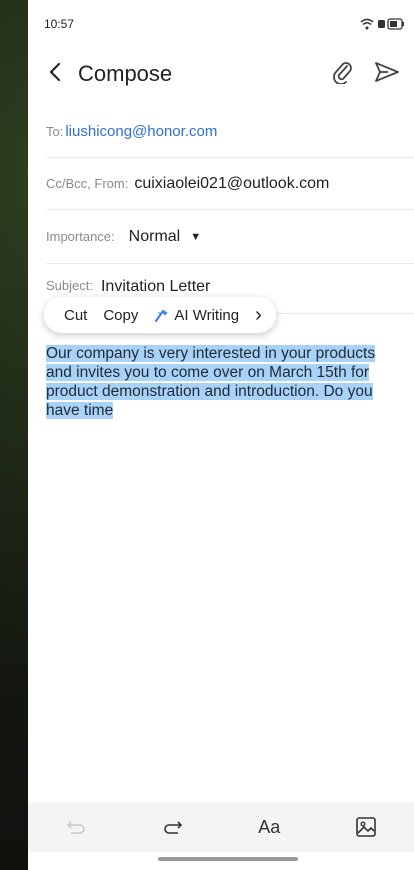 This screenshot has width=414, height=870. What do you see at coordinates (80, 236) in the screenshot?
I see `importance-label: Importance:` at bounding box center [80, 236].